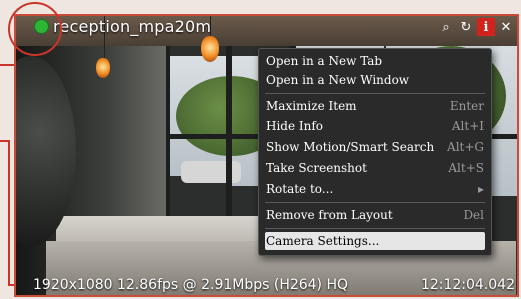 Image resolution: width=521 pixels, height=299 pixels. What do you see at coordinates (473, 215) in the screenshot?
I see `menu-item-shortcut: Del` at bounding box center [473, 215].